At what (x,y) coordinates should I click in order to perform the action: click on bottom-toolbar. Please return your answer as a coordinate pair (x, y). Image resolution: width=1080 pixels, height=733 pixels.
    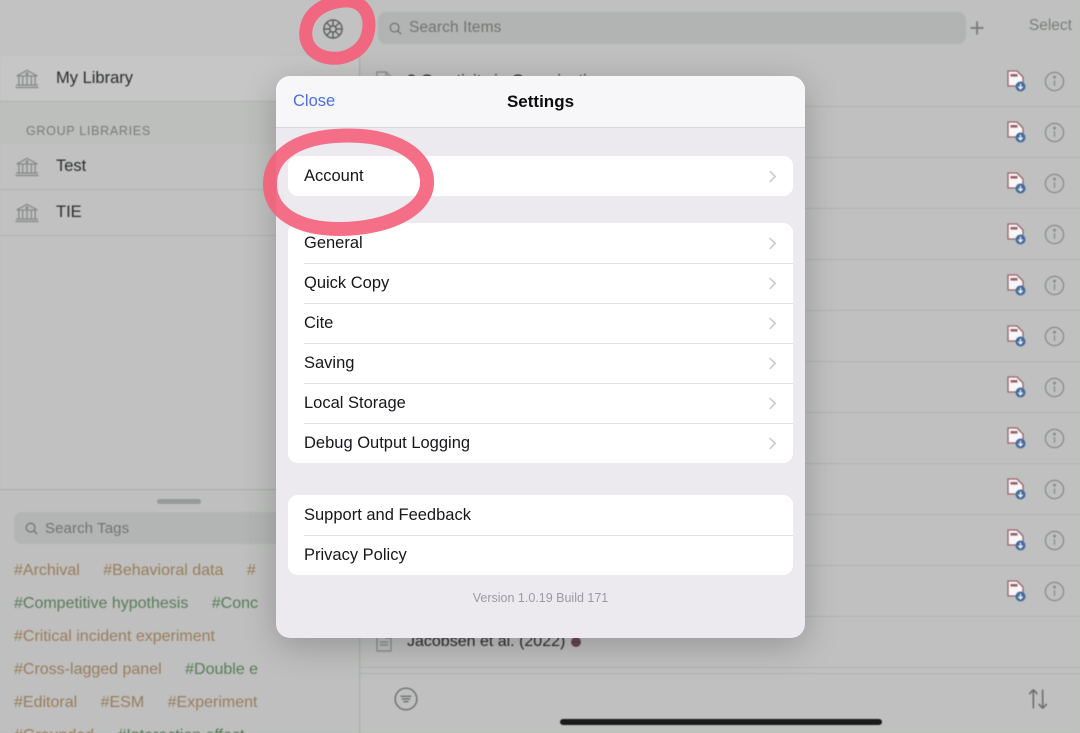
    Looking at the image, I should click on (720, 703).